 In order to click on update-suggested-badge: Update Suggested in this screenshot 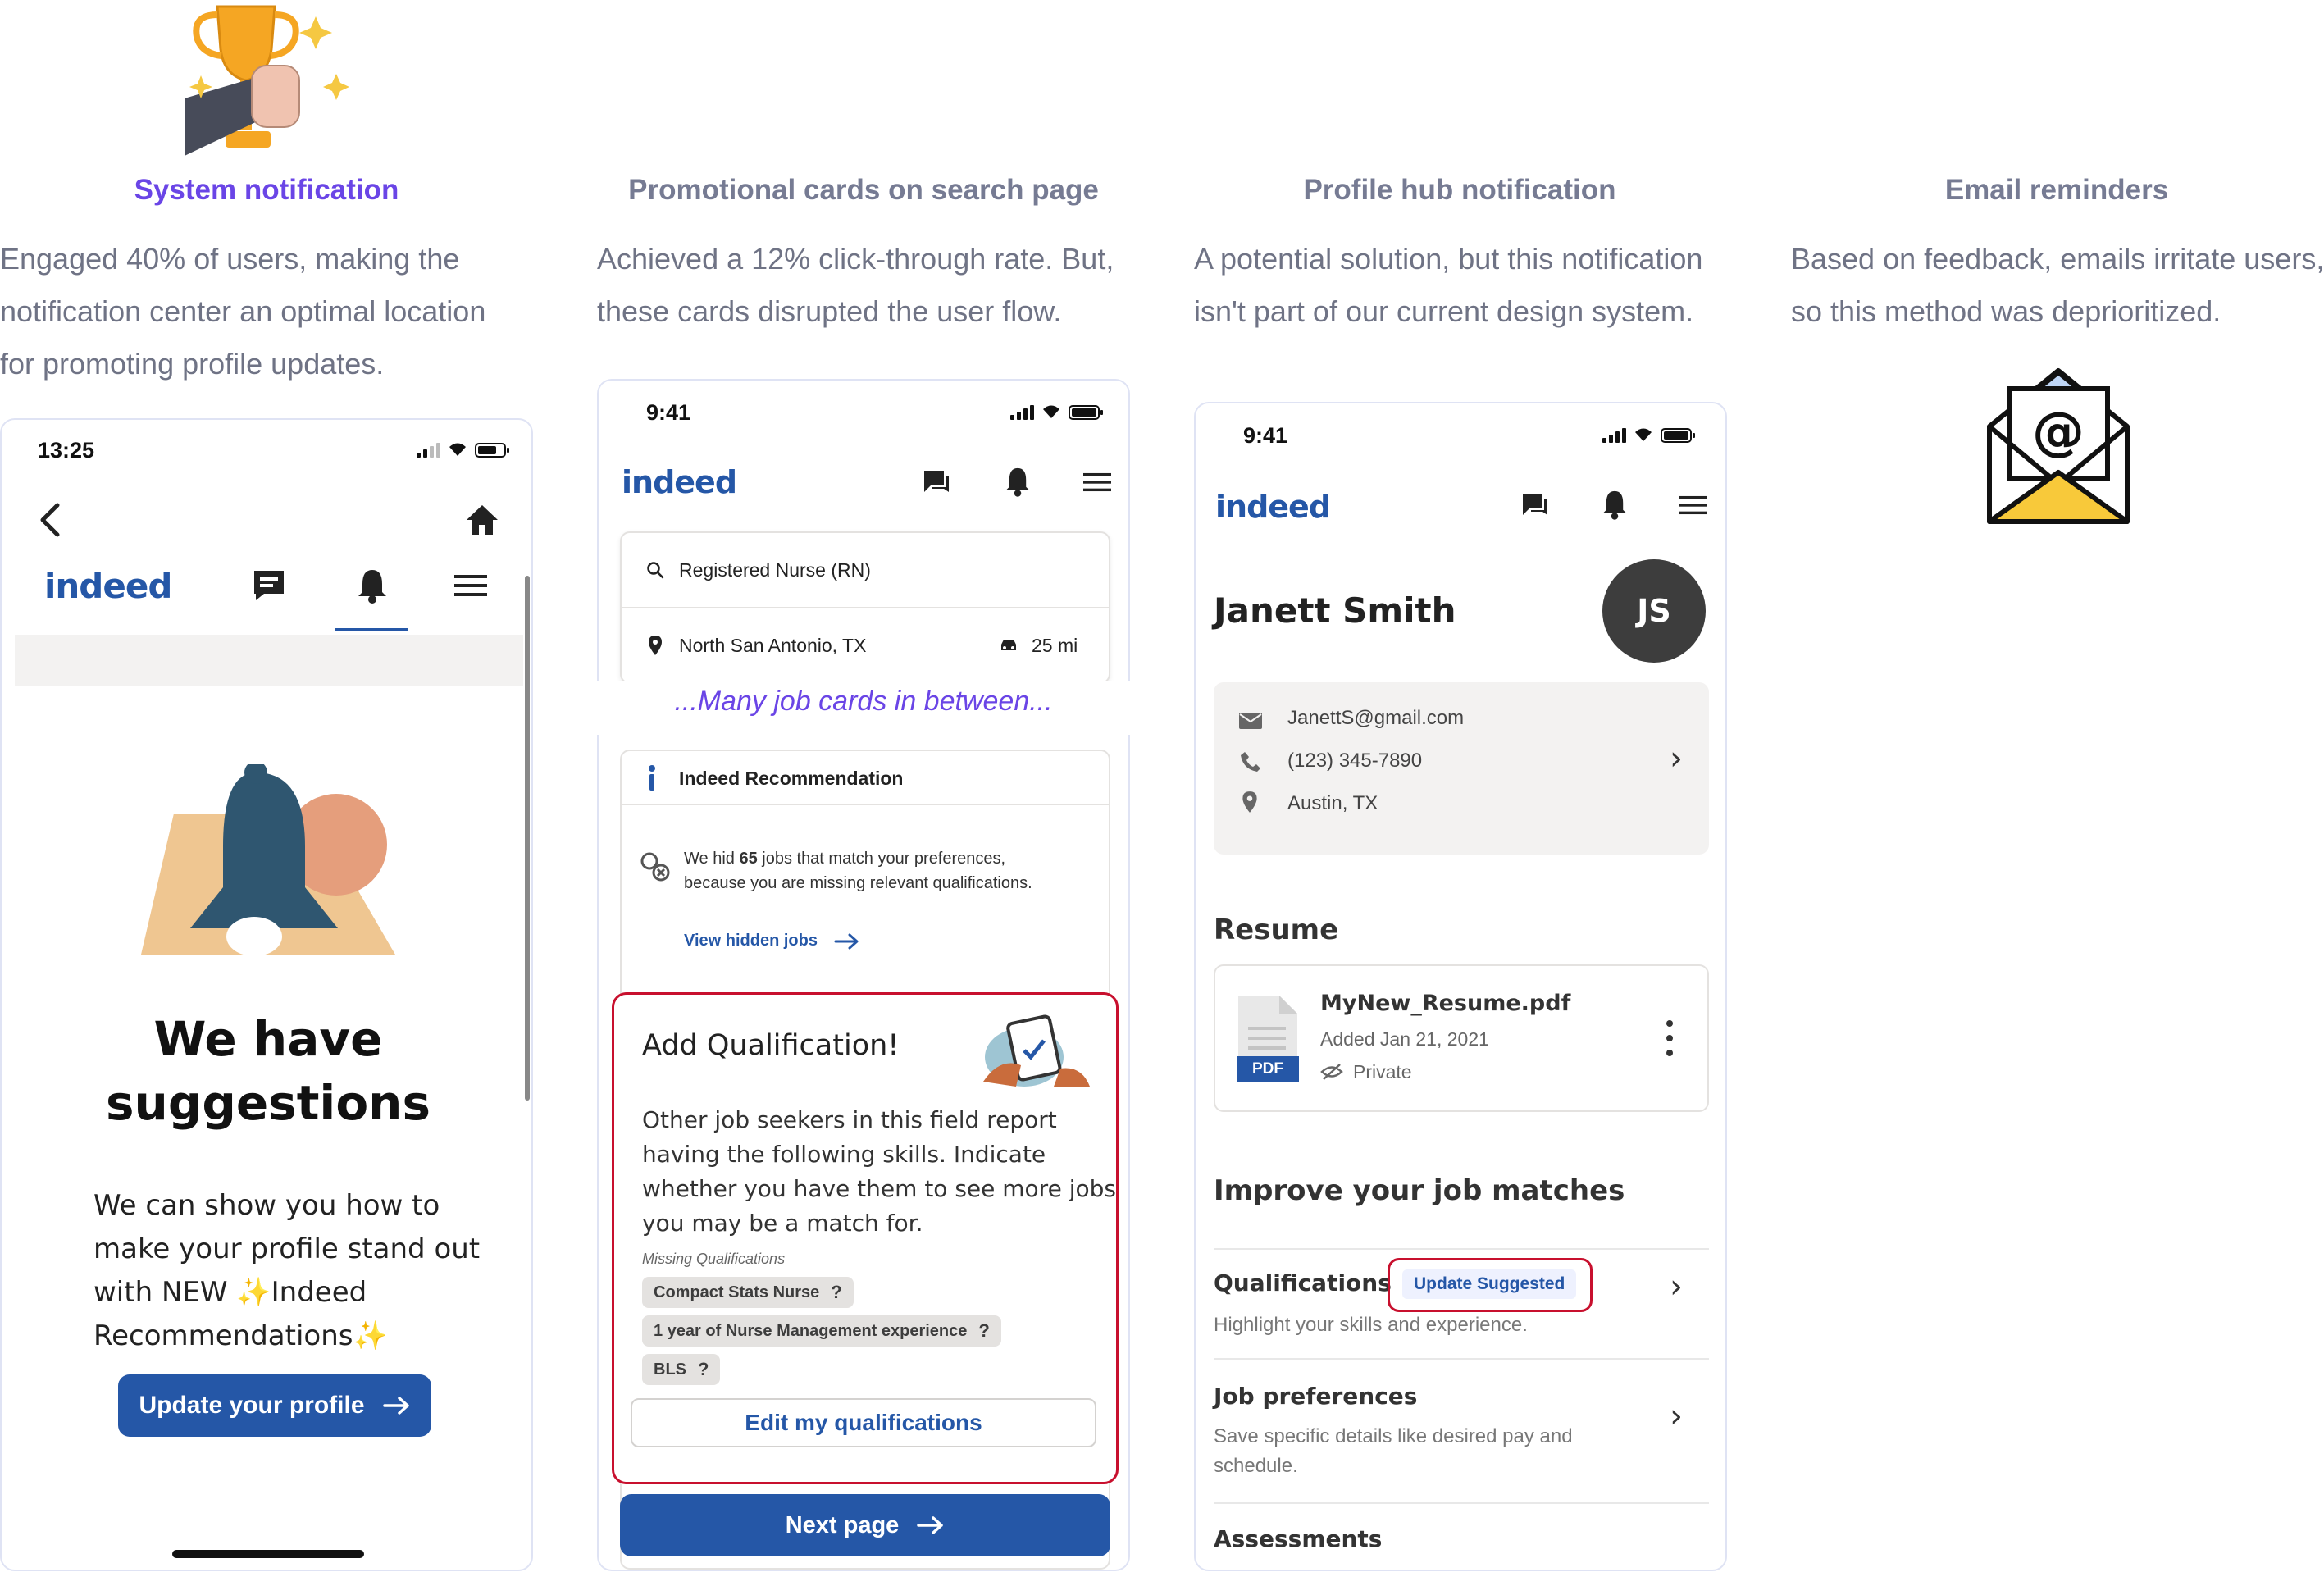, I will do `click(1489, 1284)`.